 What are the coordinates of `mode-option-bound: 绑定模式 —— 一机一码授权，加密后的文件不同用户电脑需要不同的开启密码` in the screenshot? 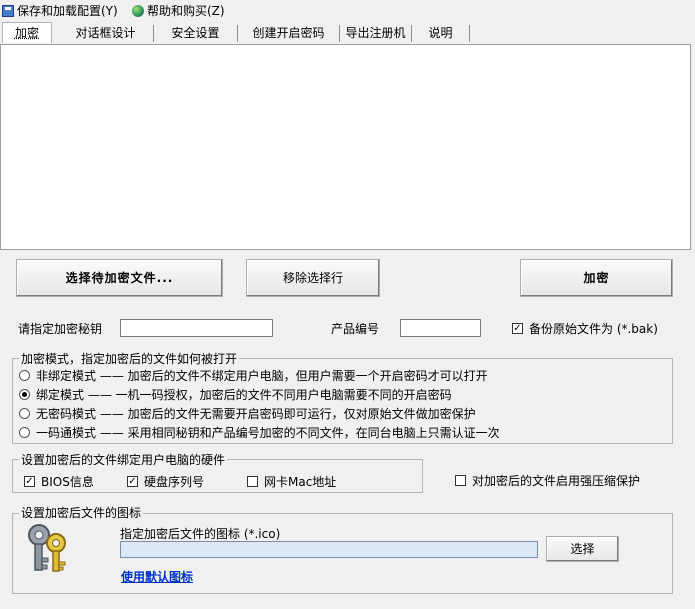 It's located at (235, 394).